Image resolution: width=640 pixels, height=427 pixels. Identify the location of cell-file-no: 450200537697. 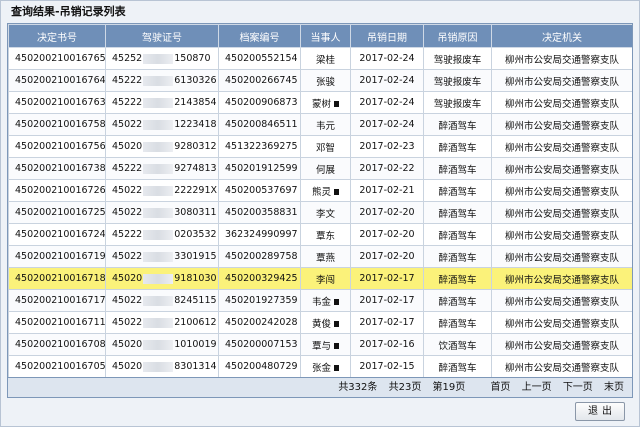
(259, 190).